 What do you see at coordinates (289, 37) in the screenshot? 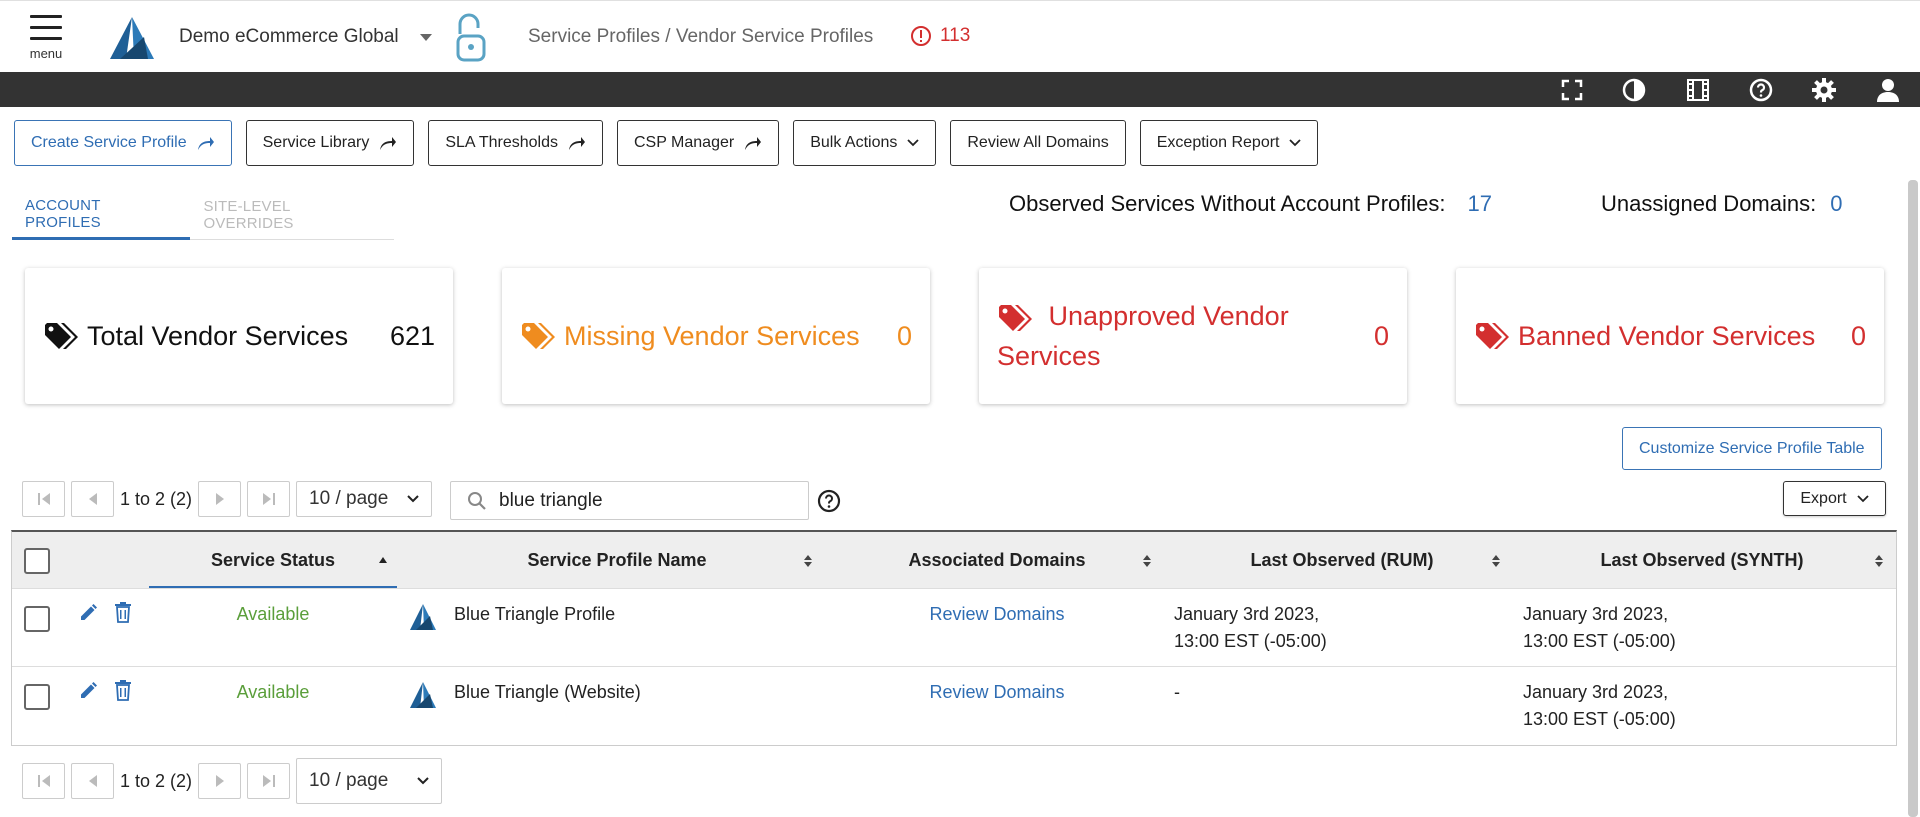
I see `organization-name: Demo eCommerce Global` at bounding box center [289, 37].